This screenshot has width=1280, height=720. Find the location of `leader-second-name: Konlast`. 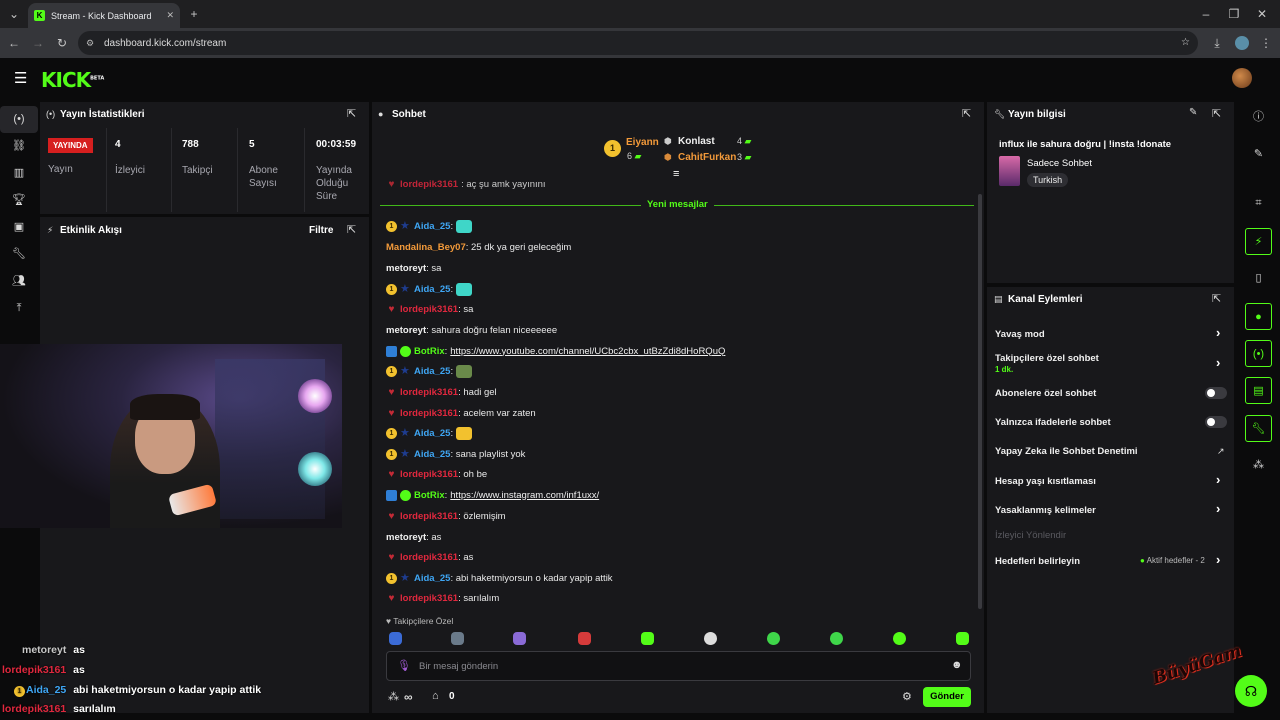

leader-second-name: Konlast is located at coordinates (696, 141).